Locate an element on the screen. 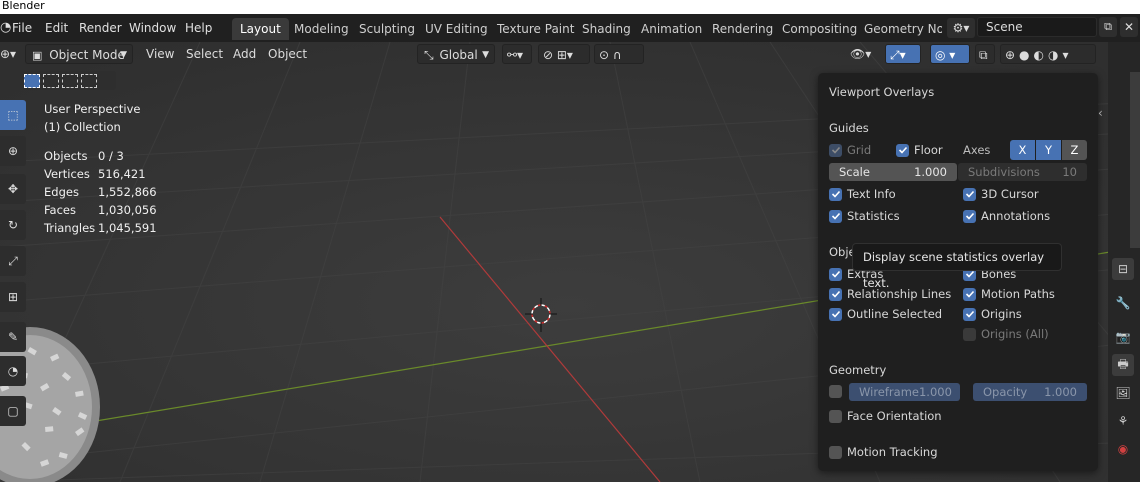  origins-checkbox is located at coordinates (969, 314).